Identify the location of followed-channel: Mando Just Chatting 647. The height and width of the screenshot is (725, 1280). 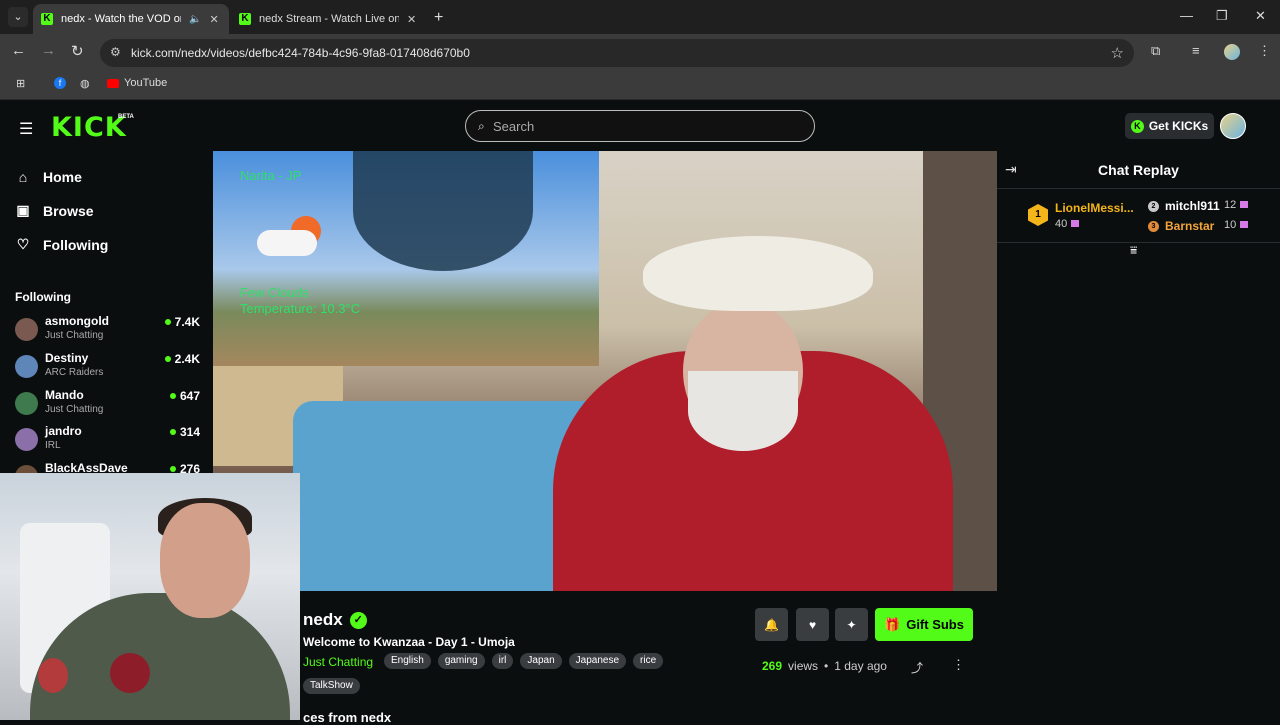
(107, 404).